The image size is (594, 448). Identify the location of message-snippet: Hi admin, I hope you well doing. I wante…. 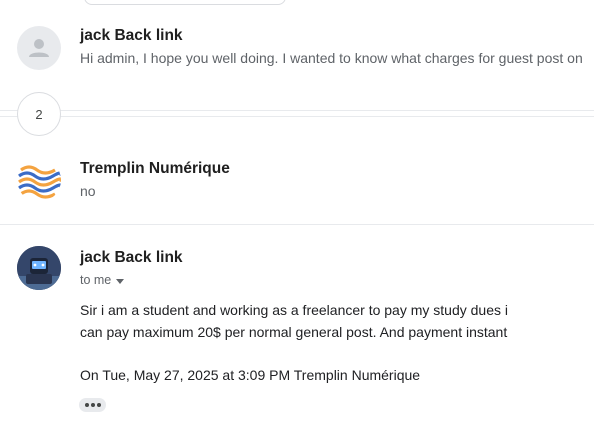
(331, 58).